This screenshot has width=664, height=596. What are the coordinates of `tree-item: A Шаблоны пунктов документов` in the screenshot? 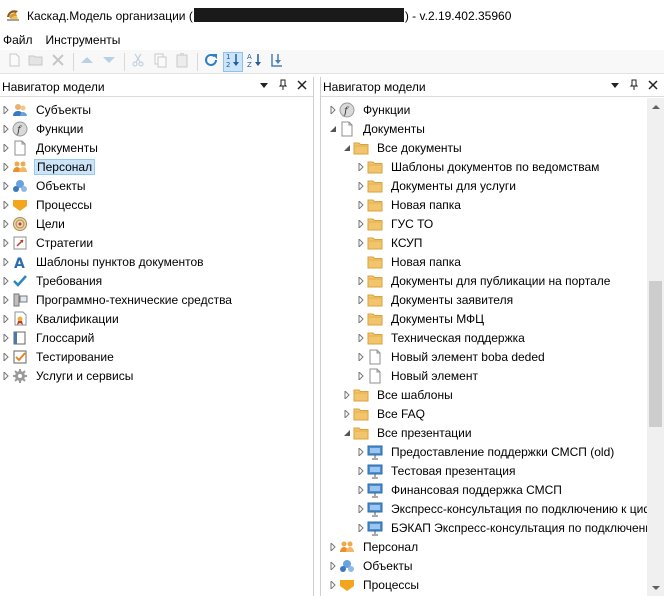 It's located at (156, 261).